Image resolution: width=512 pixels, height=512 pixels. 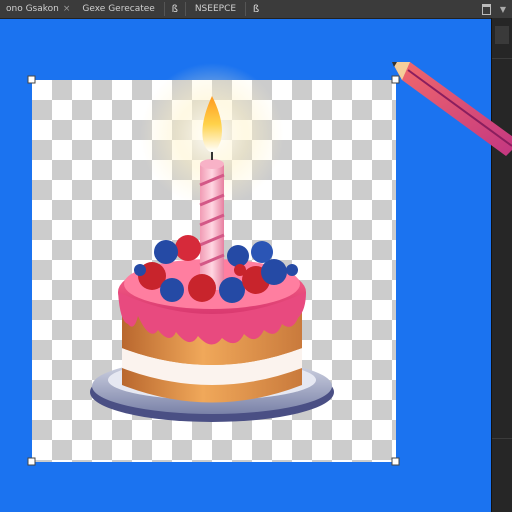 I want to click on pencil-icon, so click(x=452, y=109).